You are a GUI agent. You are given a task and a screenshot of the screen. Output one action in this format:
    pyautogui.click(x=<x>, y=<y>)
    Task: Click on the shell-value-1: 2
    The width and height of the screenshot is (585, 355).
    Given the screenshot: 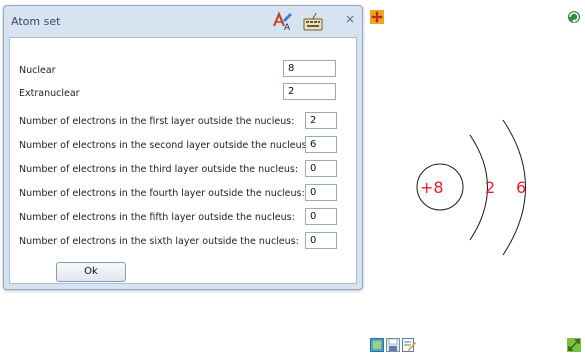 What is the action you would take?
    pyautogui.click(x=490, y=187)
    